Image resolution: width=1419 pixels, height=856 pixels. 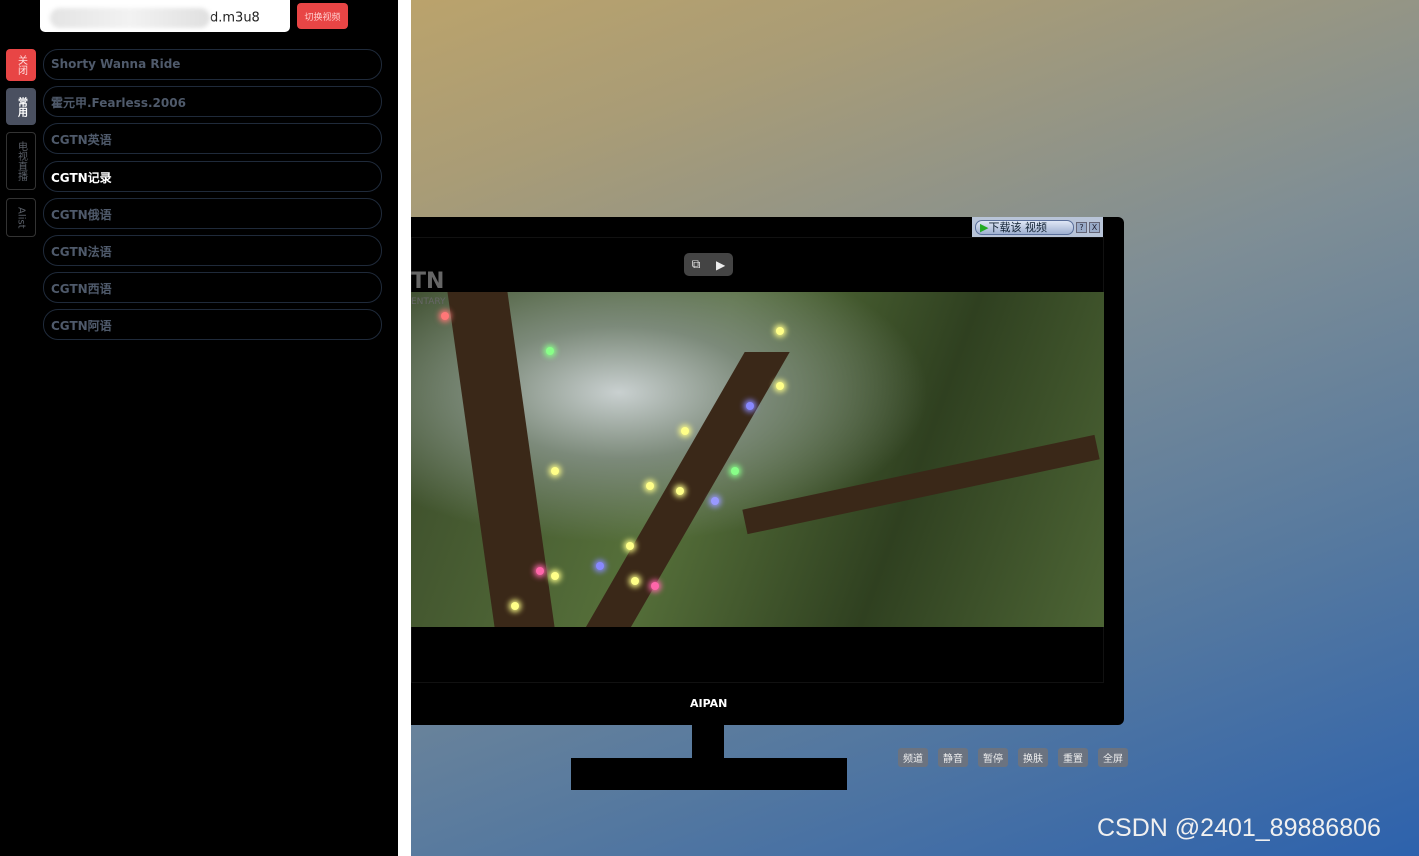 What do you see at coordinates (212, 288) in the screenshot?
I see `playlist-item: CGTN西语` at bounding box center [212, 288].